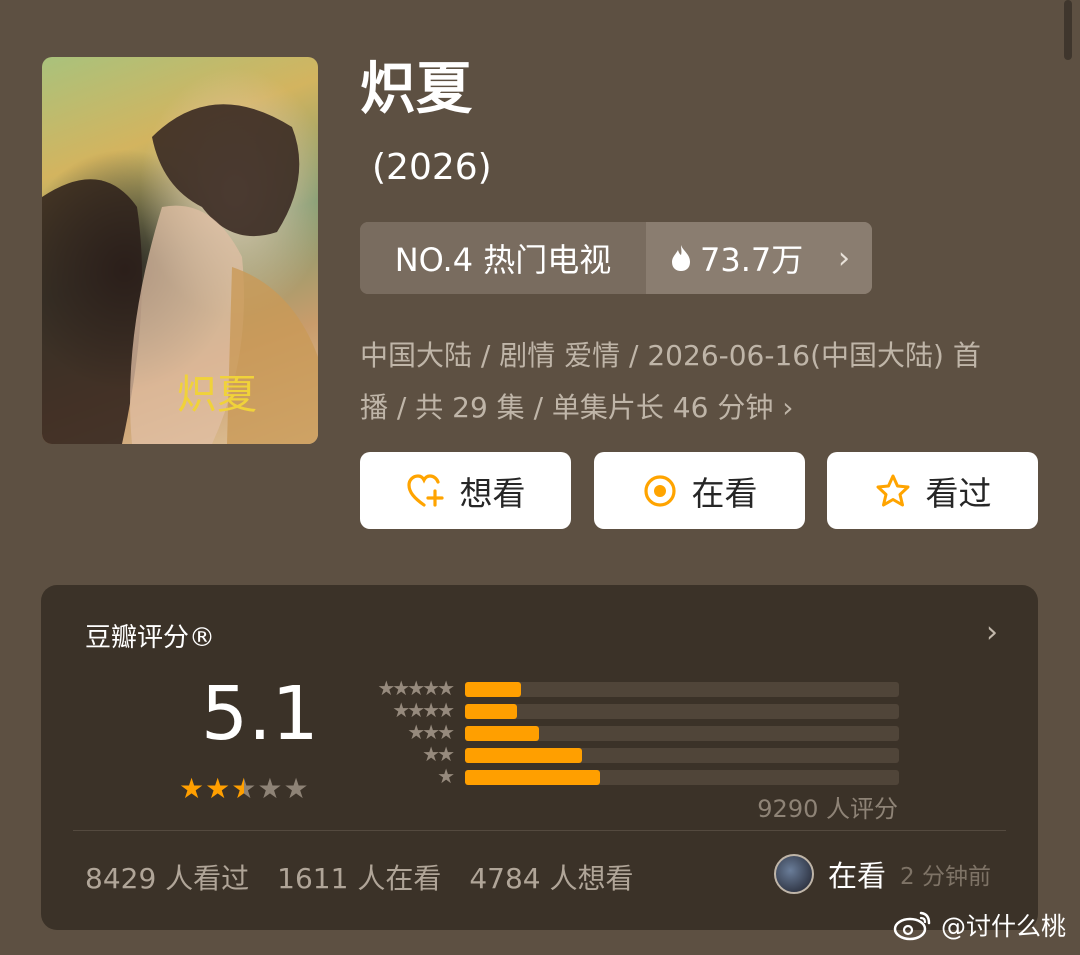  Describe the element at coordinates (1068, 30) in the screenshot. I see `scrollbar` at that location.